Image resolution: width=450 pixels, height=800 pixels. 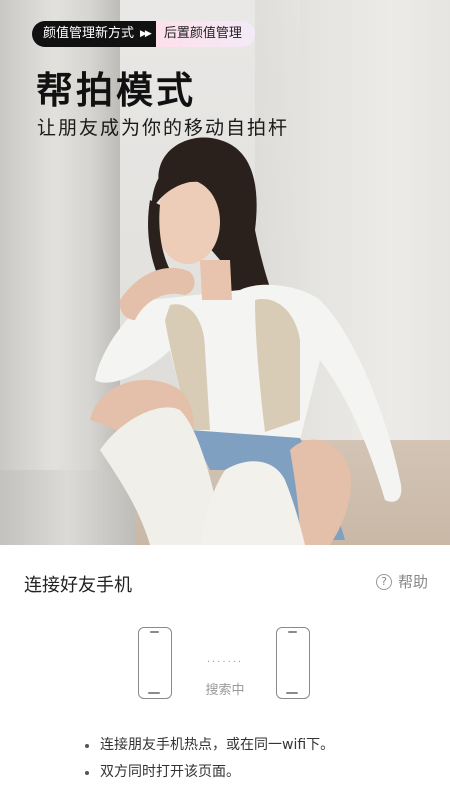 What do you see at coordinates (383, 581) in the screenshot?
I see `help-icon: ?` at bounding box center [383, 581].